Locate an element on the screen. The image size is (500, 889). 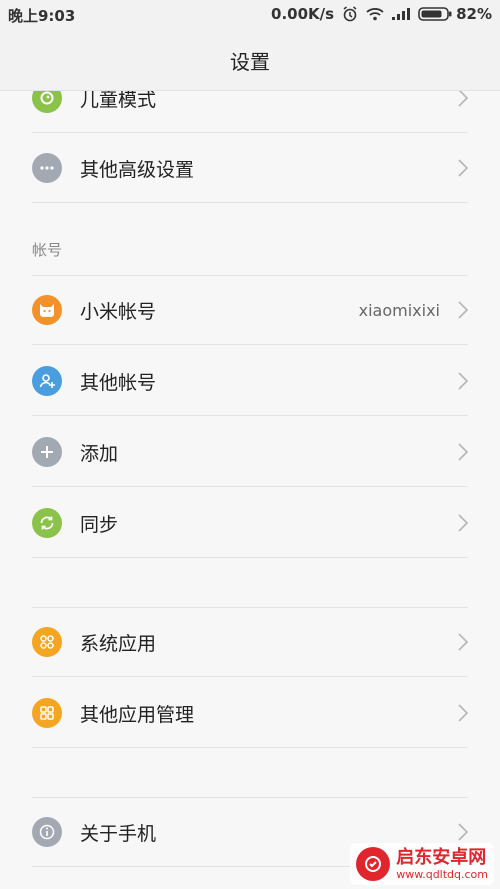
settings-item-label: 其他帐号 is located at coordinates (118, 382).